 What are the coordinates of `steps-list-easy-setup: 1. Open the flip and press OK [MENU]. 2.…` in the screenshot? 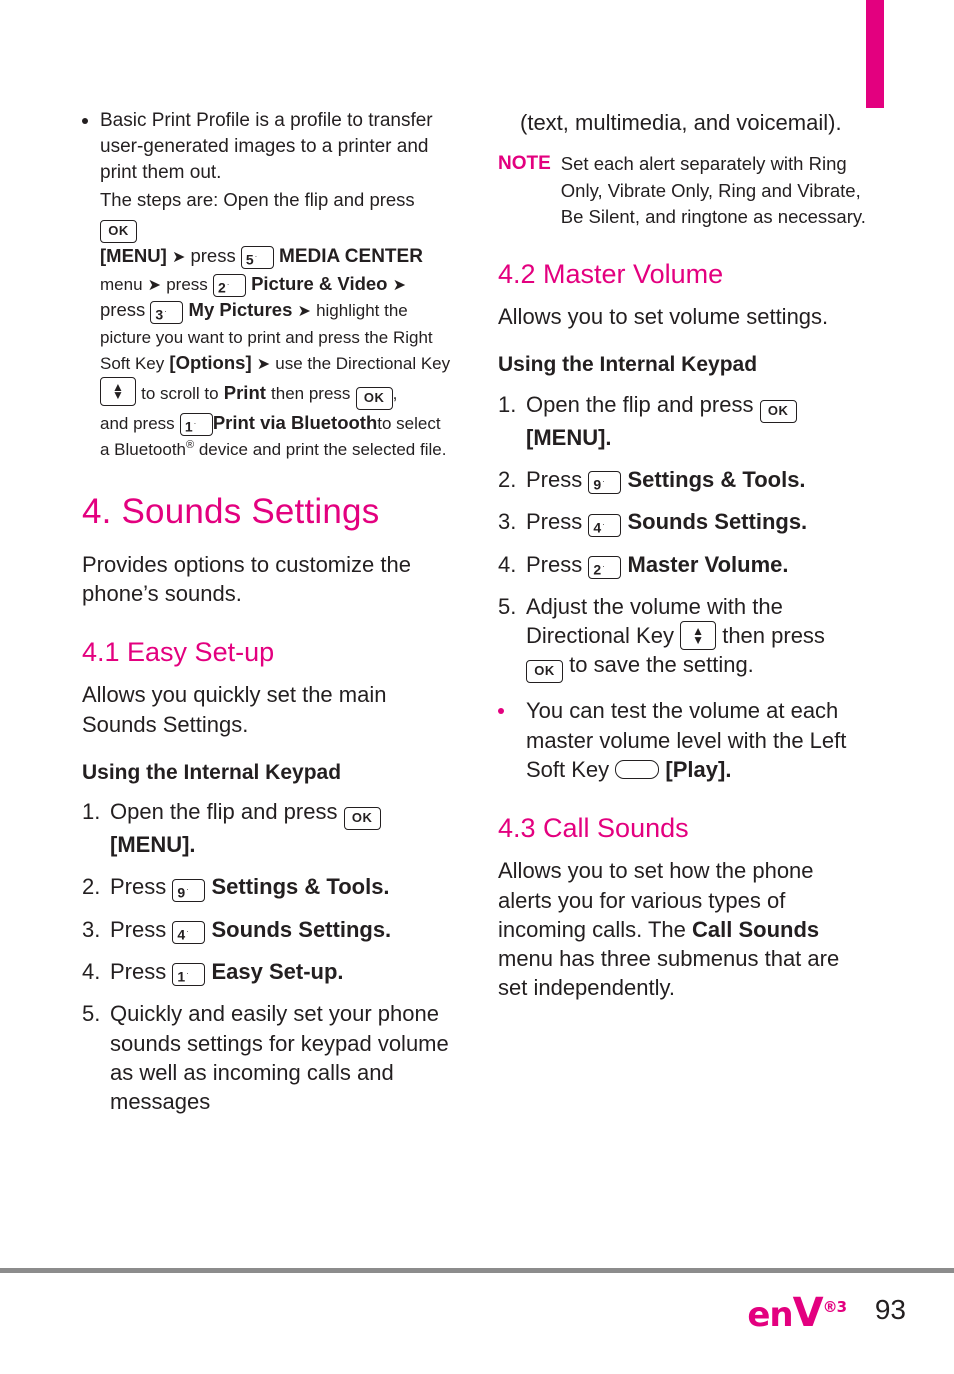 It's located at (267, 956).